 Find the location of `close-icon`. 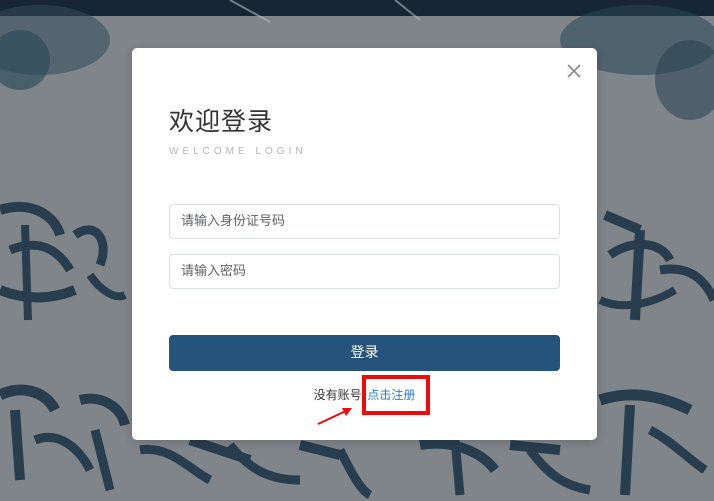

close-icon is located at coordinates (574, 71).